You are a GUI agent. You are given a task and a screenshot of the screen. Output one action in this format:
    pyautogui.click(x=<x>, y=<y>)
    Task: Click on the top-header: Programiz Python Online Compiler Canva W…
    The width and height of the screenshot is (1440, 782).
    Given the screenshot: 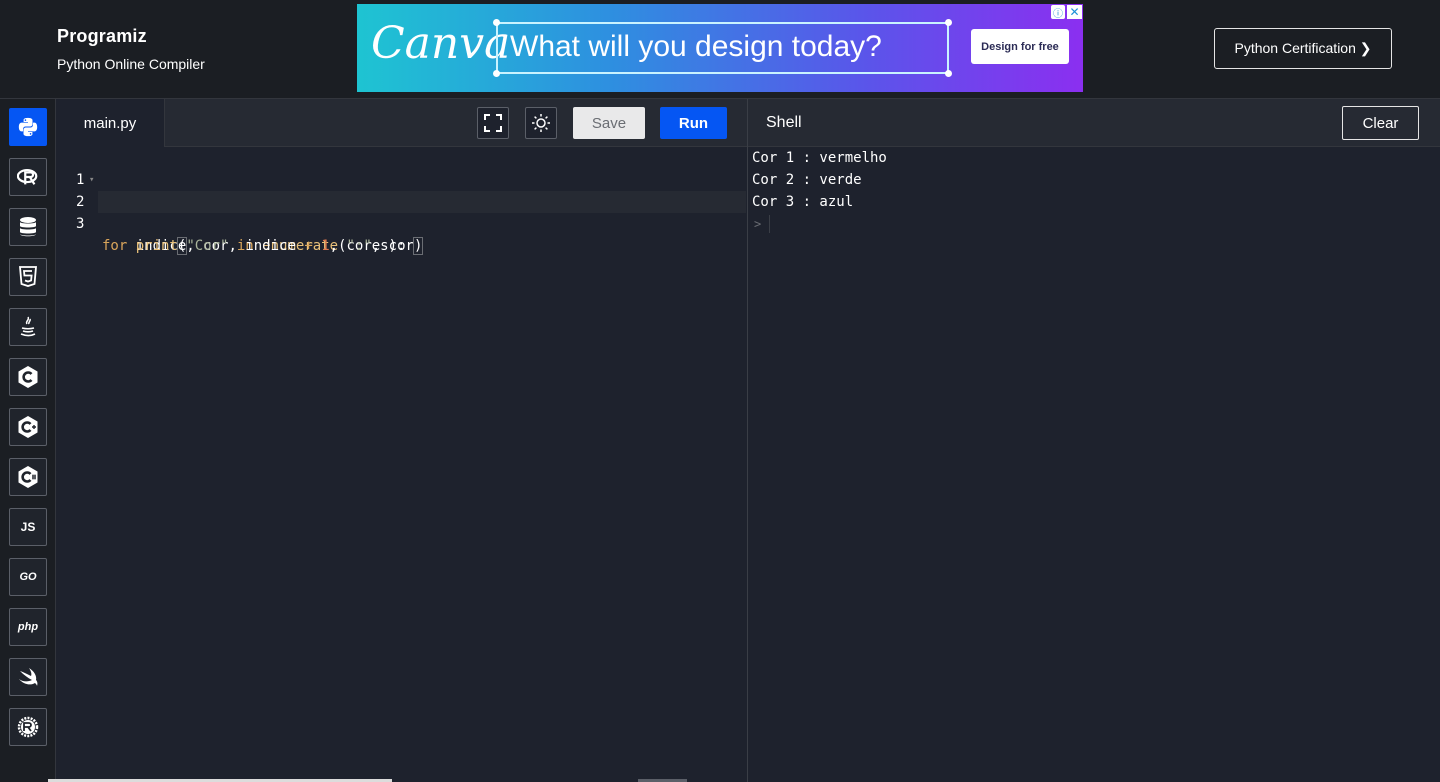 What is the action you would take?
    pyautogui.click(x=720, y=49)
    